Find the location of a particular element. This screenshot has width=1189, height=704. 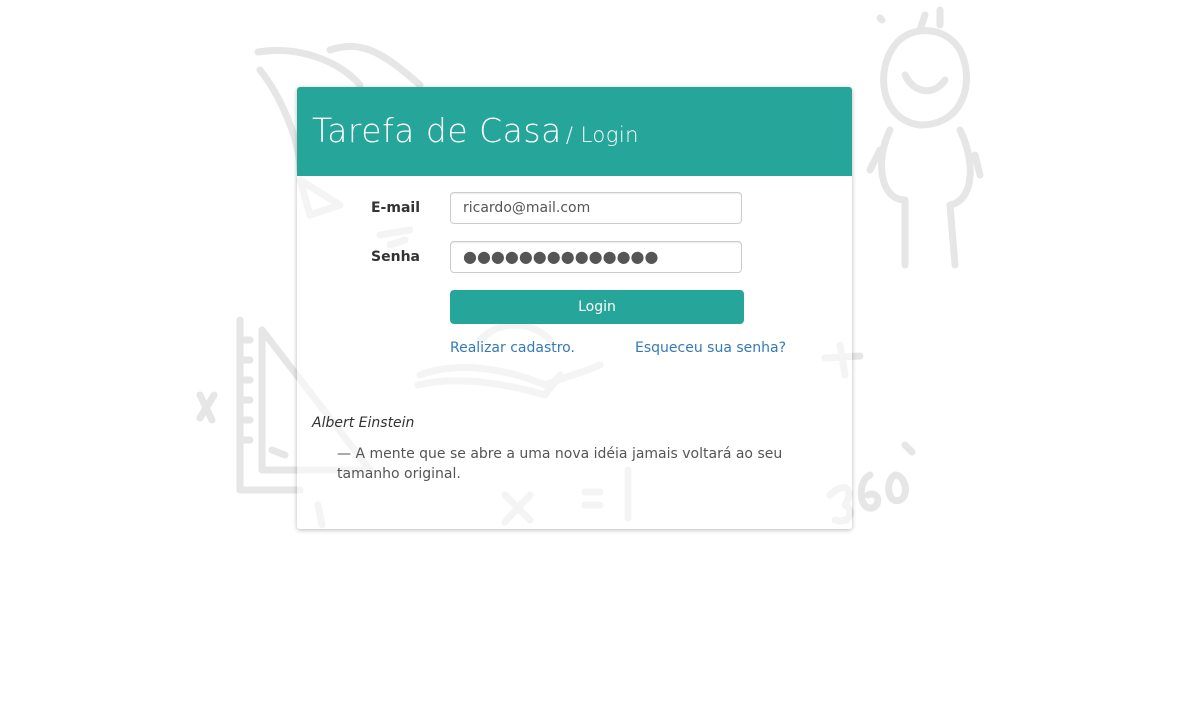

app-title: Tarefa de Casa / Login is located at coordinates (475, 130).